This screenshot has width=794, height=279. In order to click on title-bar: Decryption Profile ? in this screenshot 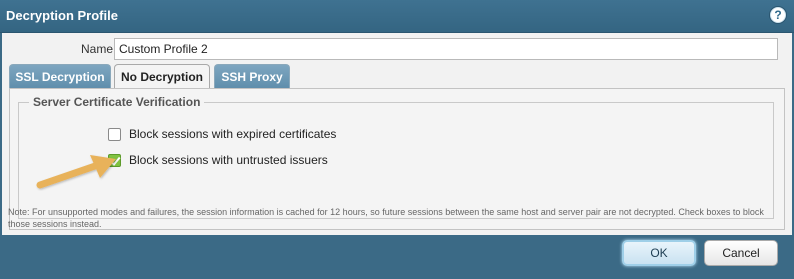, I will do `click(397, 16)`.